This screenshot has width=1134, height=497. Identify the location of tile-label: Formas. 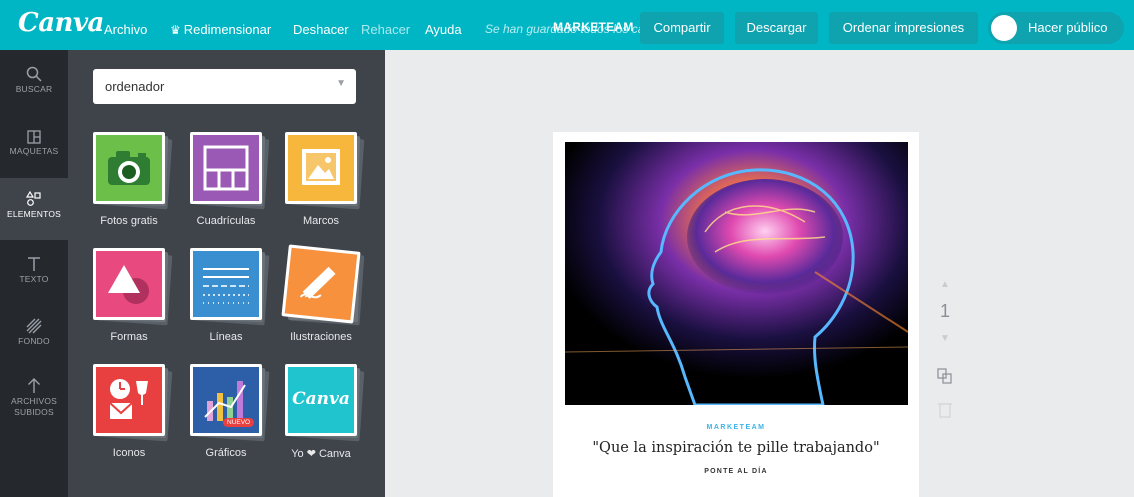
(129, 337).